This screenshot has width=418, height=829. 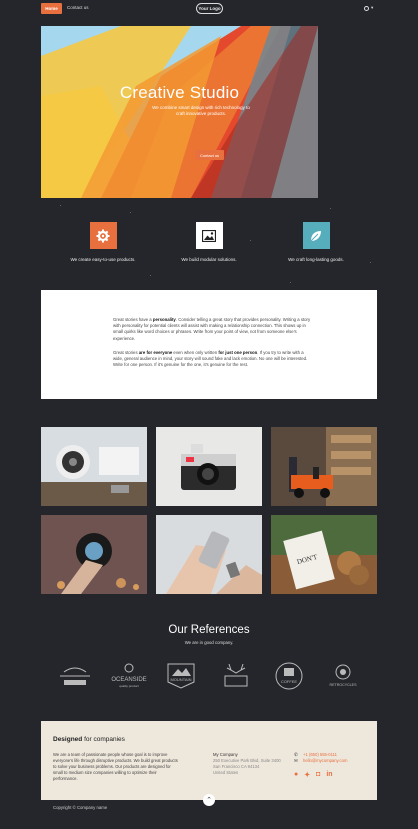 What do you see at coordinates (296, 760) in the screenshot?
I see `mail-icon: ✉` at bounding box center [296, 760].